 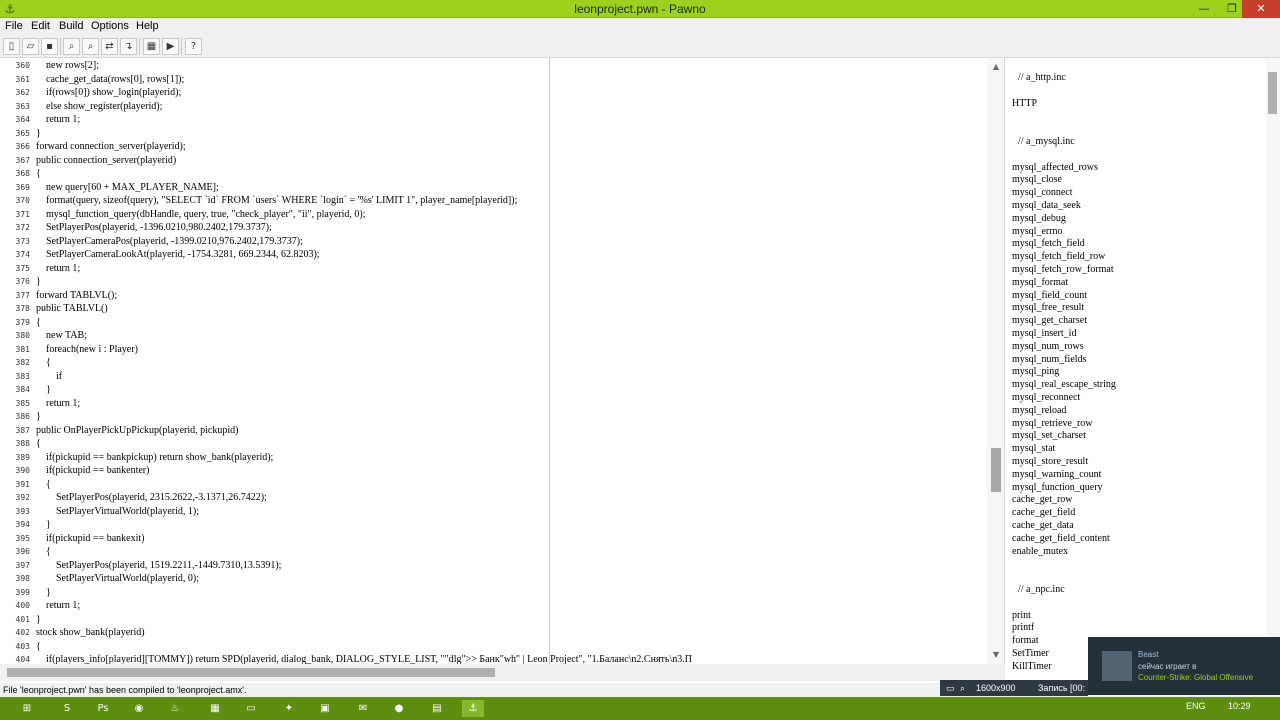 I want to click on code-line: public TABLVL(), so click(x=72, y=309).